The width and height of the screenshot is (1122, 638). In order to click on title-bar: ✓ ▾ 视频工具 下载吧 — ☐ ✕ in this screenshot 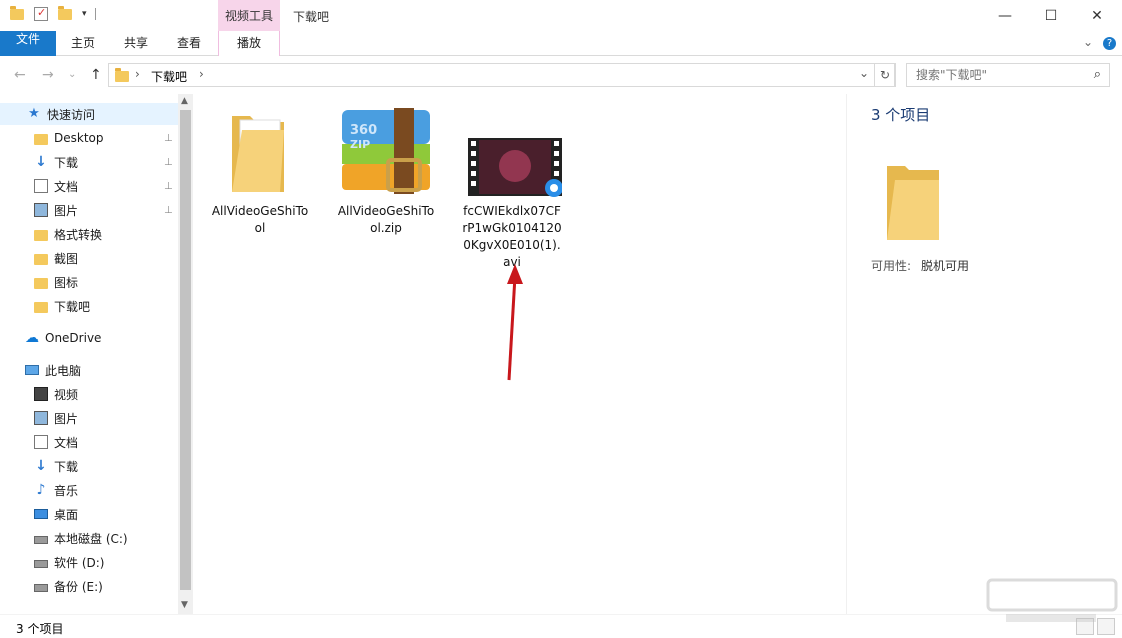, I will do `click(561, 15)`.